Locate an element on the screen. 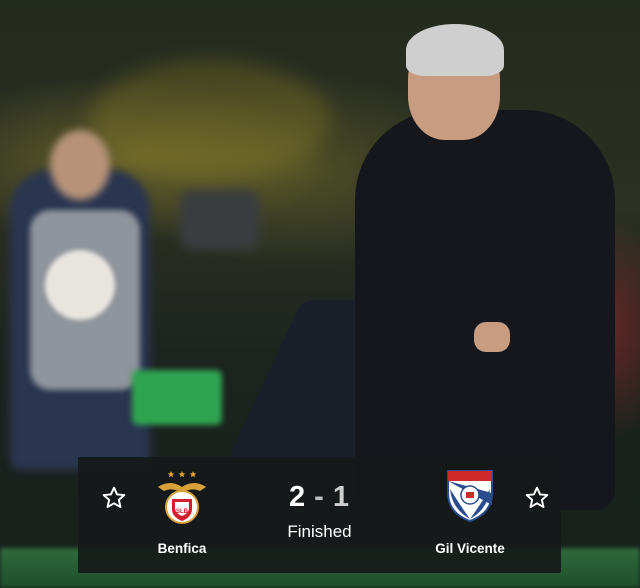 This screenshot has height=588, width=640. manager-hand is located at coordinates (492, 337).